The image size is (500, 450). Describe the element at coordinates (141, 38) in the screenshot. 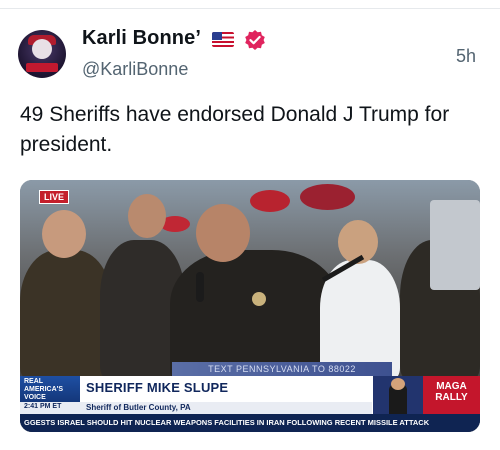

I see `author-name: Karli Bonne’` at that location.